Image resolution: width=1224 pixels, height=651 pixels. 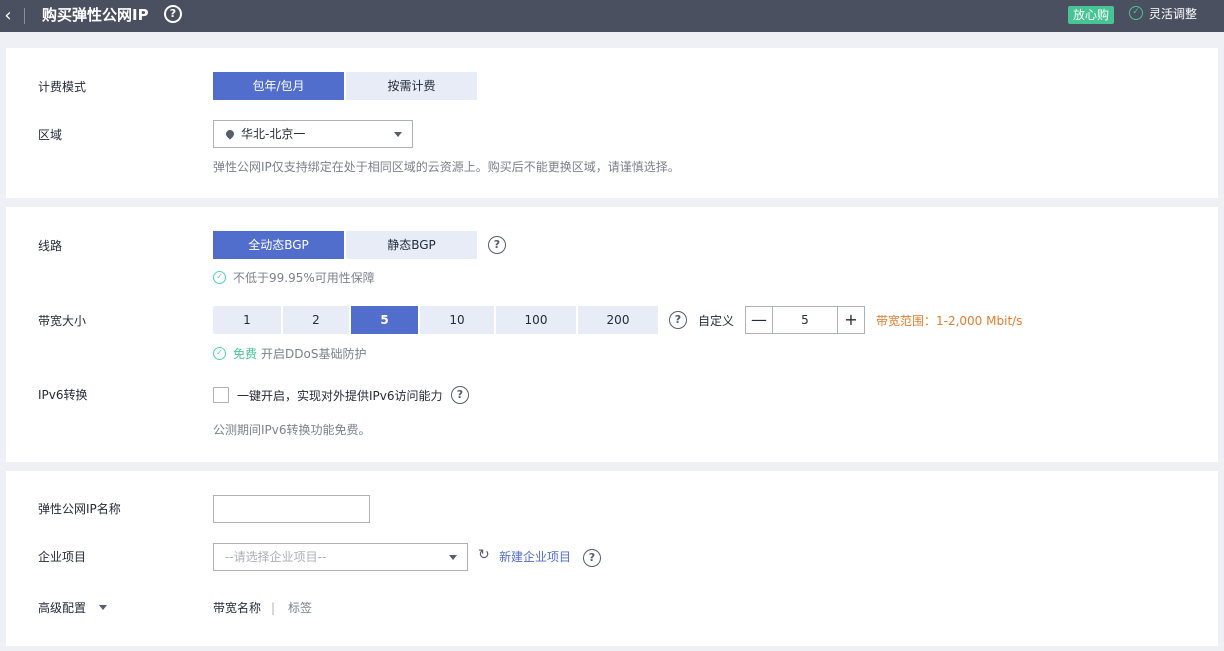 I want to click on advanced-item-tags: 标签, so click(x=300, y=608).